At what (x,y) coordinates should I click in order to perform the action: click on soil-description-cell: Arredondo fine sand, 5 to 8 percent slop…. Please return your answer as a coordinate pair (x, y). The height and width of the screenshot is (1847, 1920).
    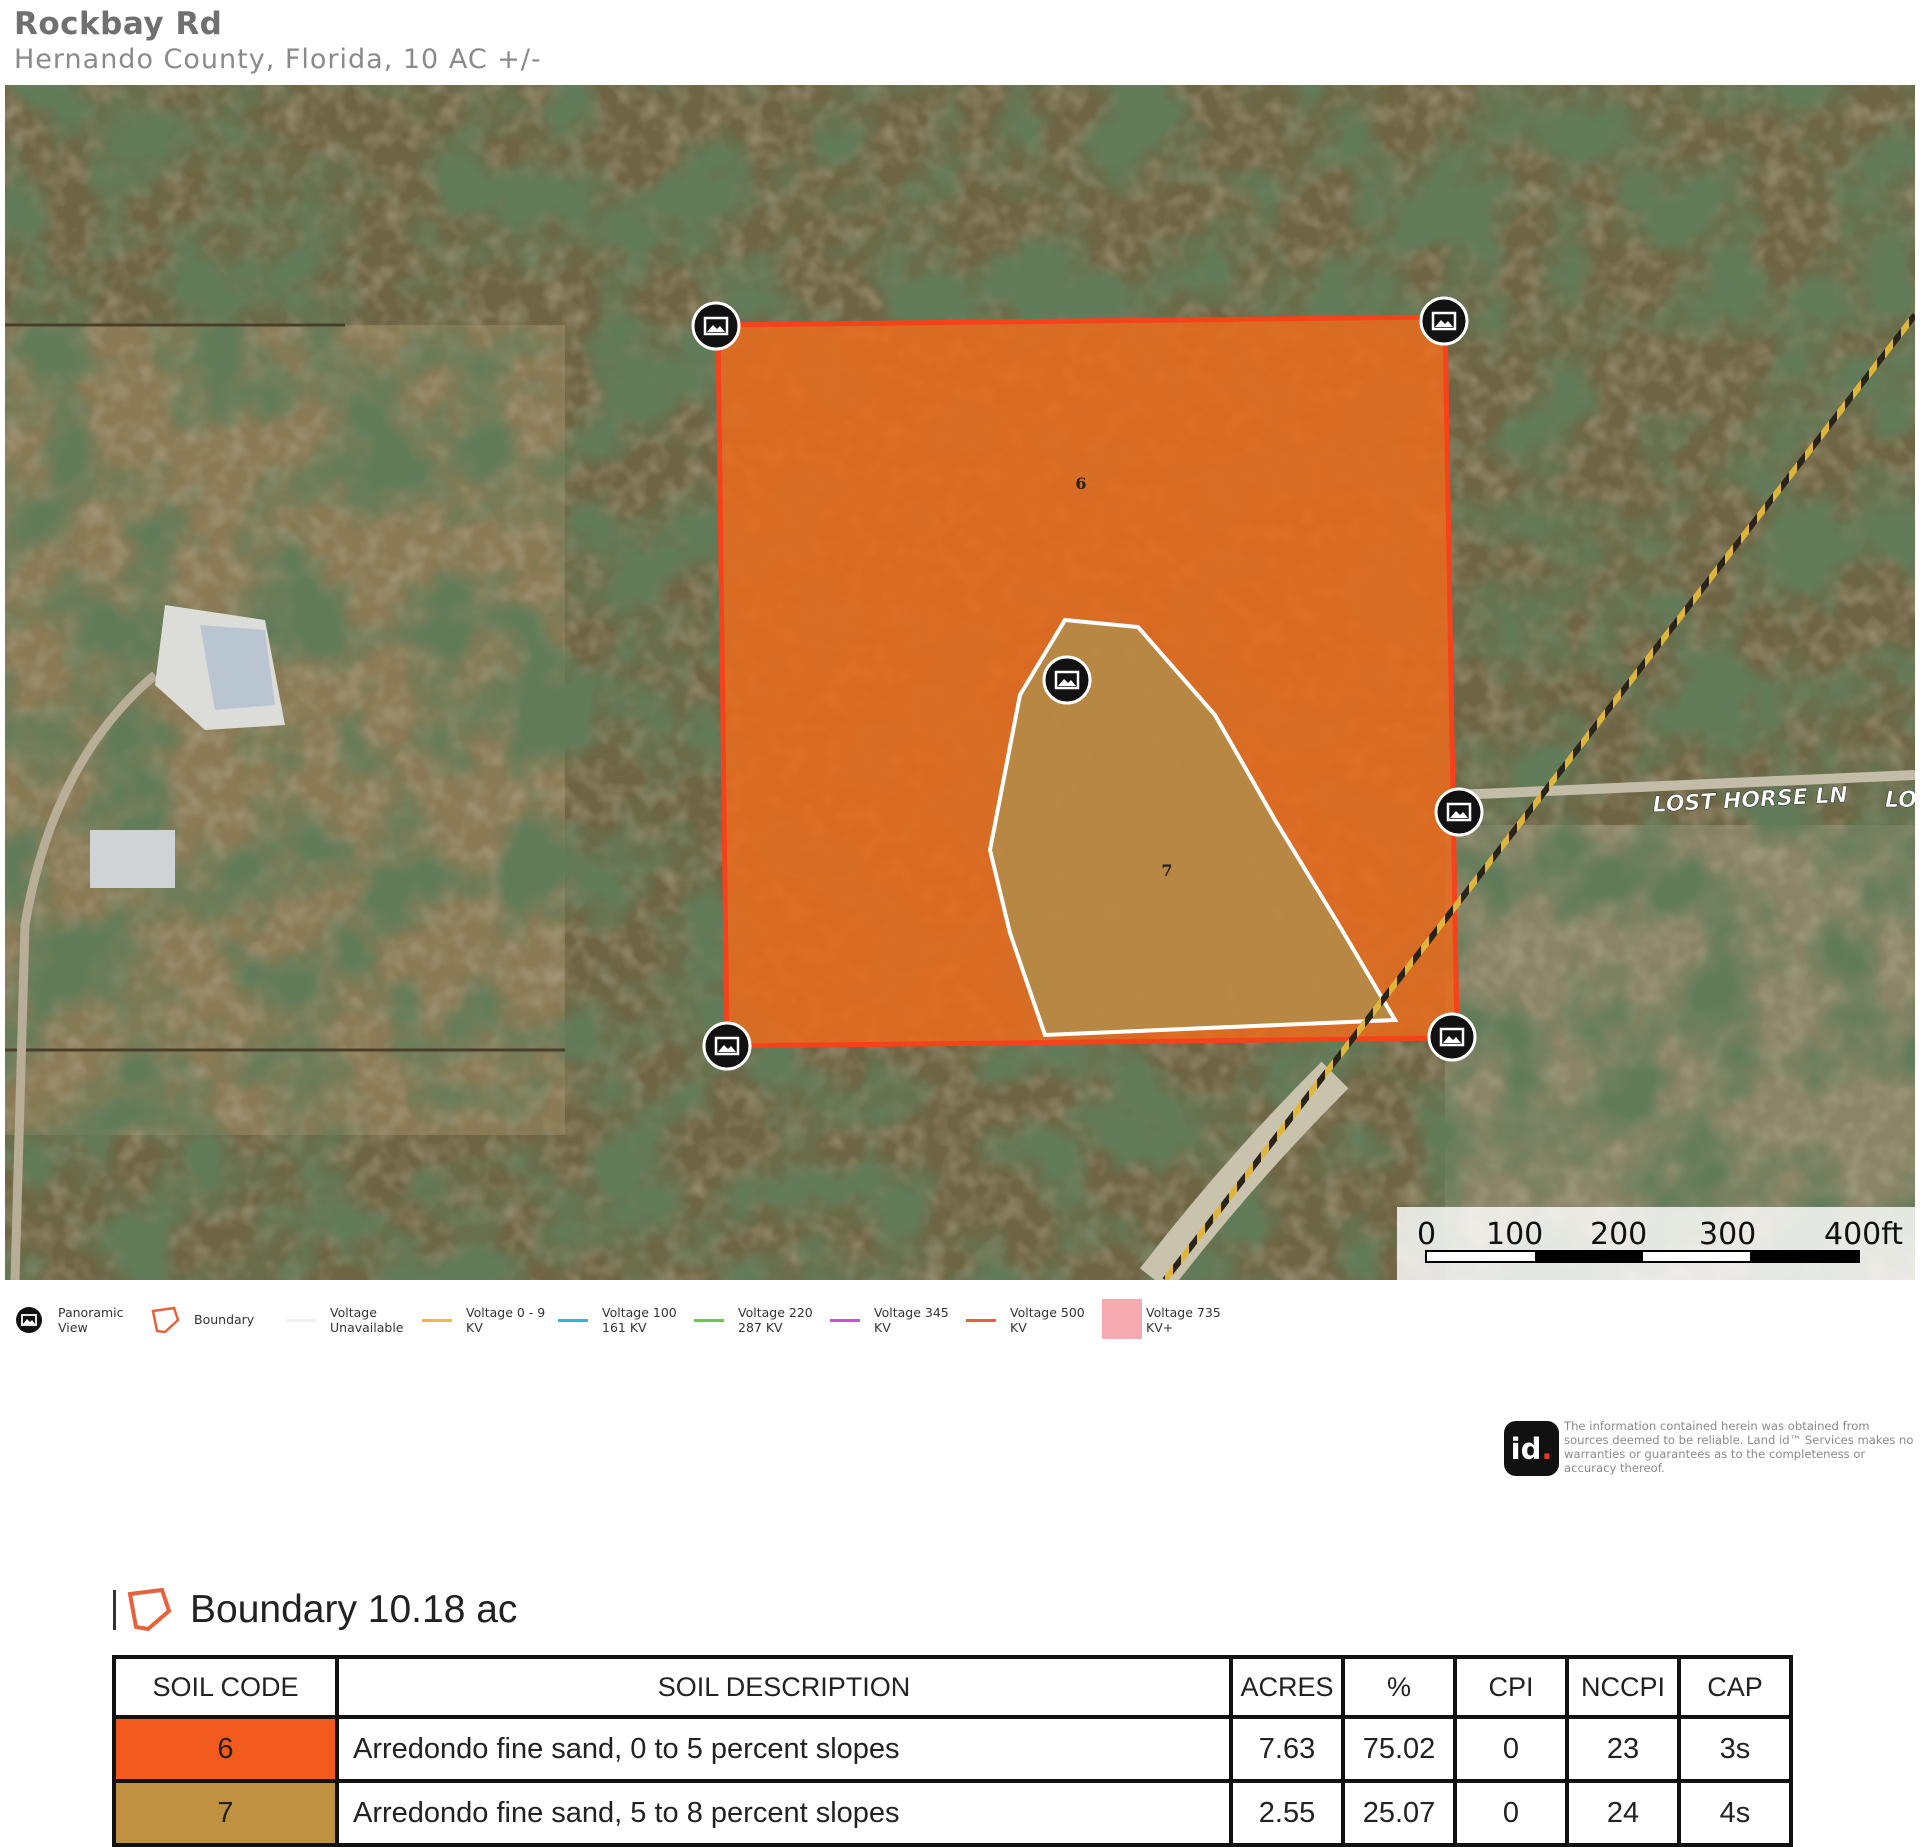
    Looking at the image, I should click on (784, 1813).